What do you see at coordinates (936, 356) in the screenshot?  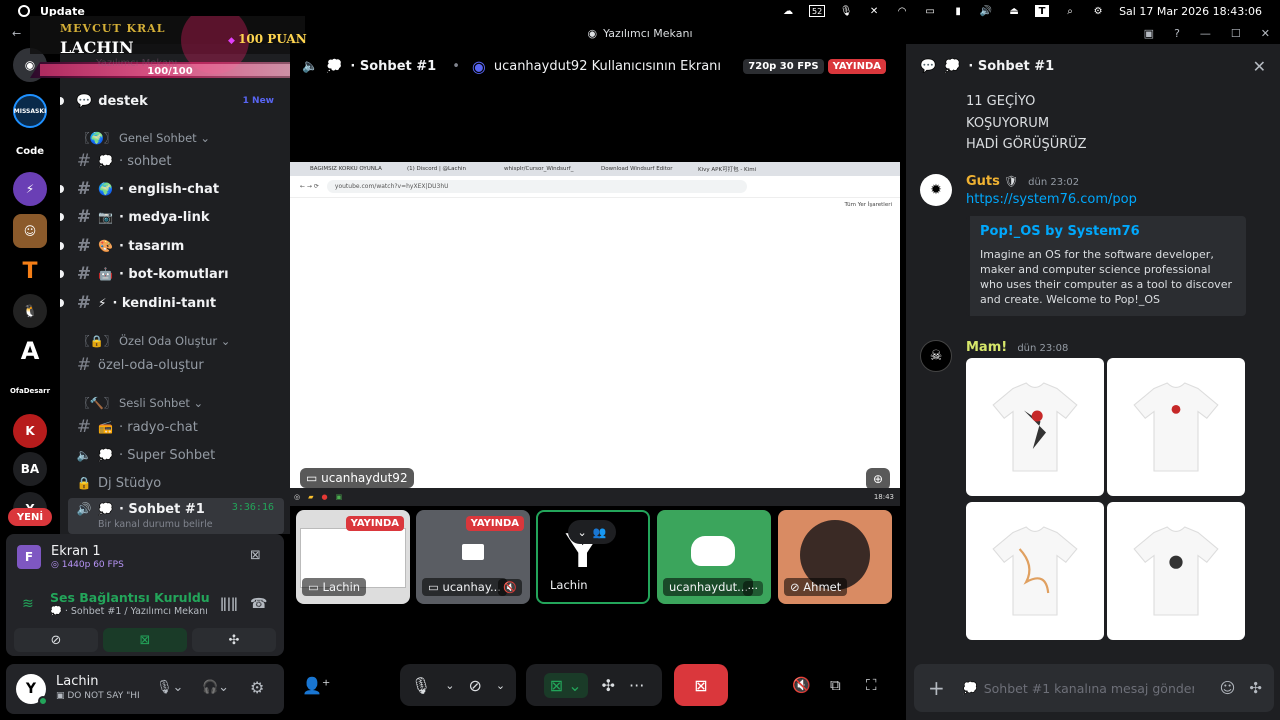 I see `avatar: ☠` at bounding box center [936, 356].